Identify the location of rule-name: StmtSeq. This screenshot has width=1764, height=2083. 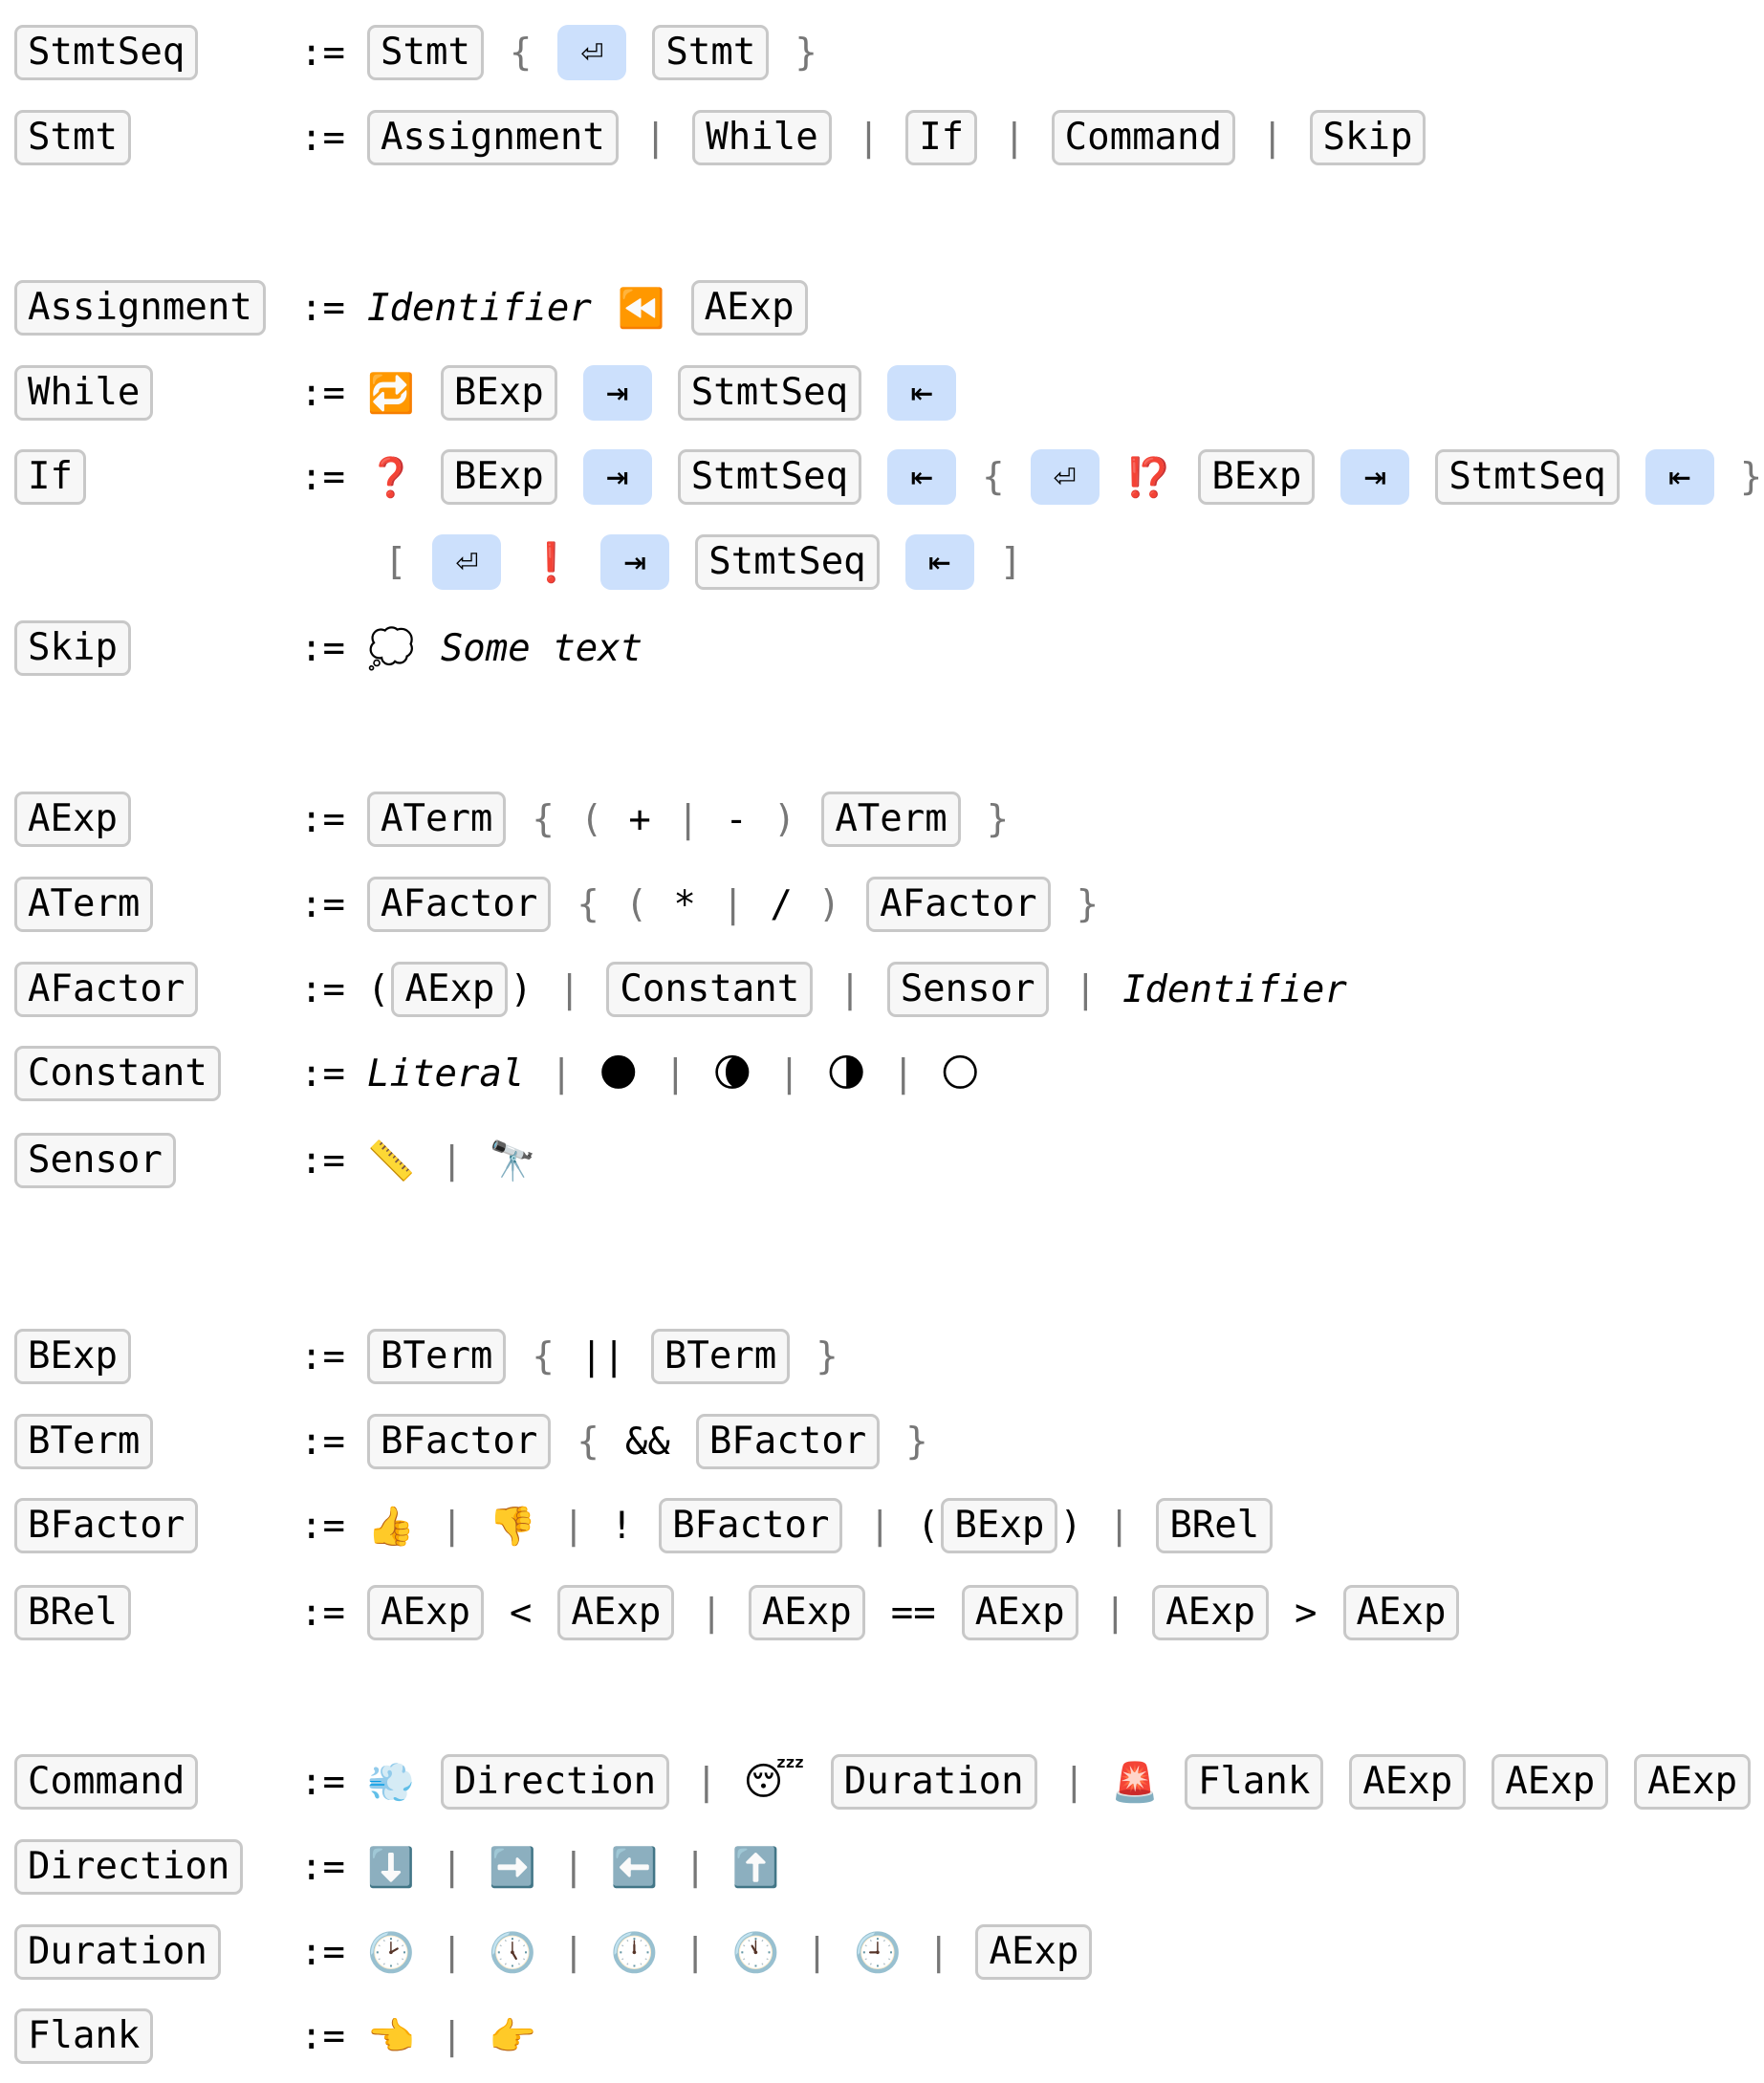
(106, 52).